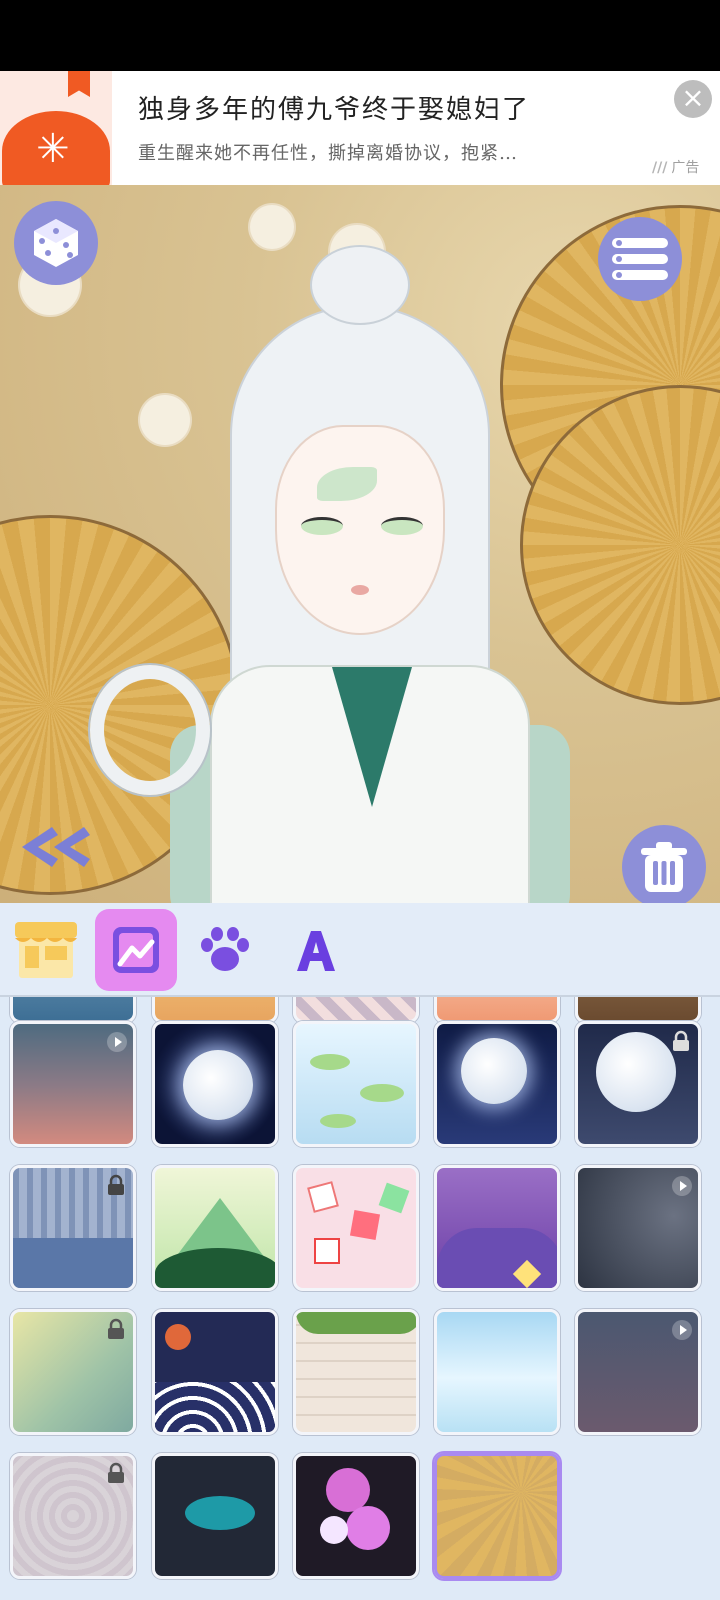 This screenshot has width=720, height=1600. What do you see at coordinates (693, 99) in the screenshot?
I see `close-icon: ×` at bounding box center [693, 99].